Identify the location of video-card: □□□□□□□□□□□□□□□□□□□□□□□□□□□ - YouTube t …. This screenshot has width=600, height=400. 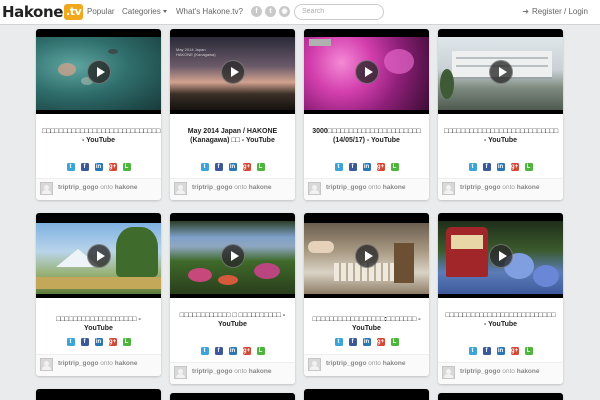
(500, 114).